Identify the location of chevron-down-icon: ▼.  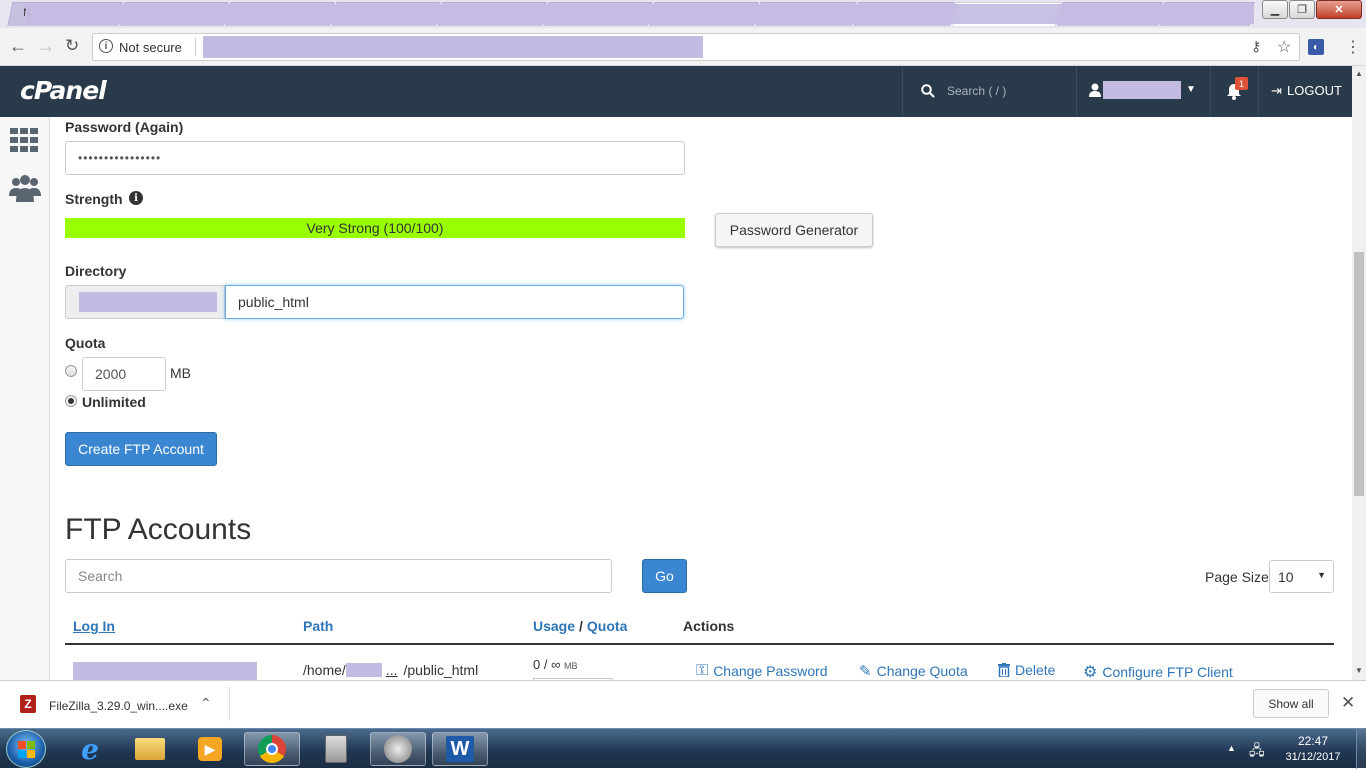
(1191, 89).